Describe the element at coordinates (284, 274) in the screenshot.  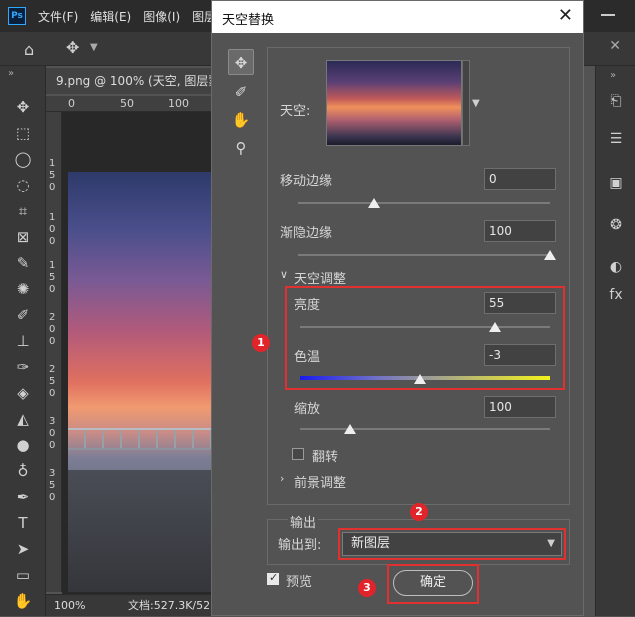
I see `chevron-down-icon: ∨` at that location.